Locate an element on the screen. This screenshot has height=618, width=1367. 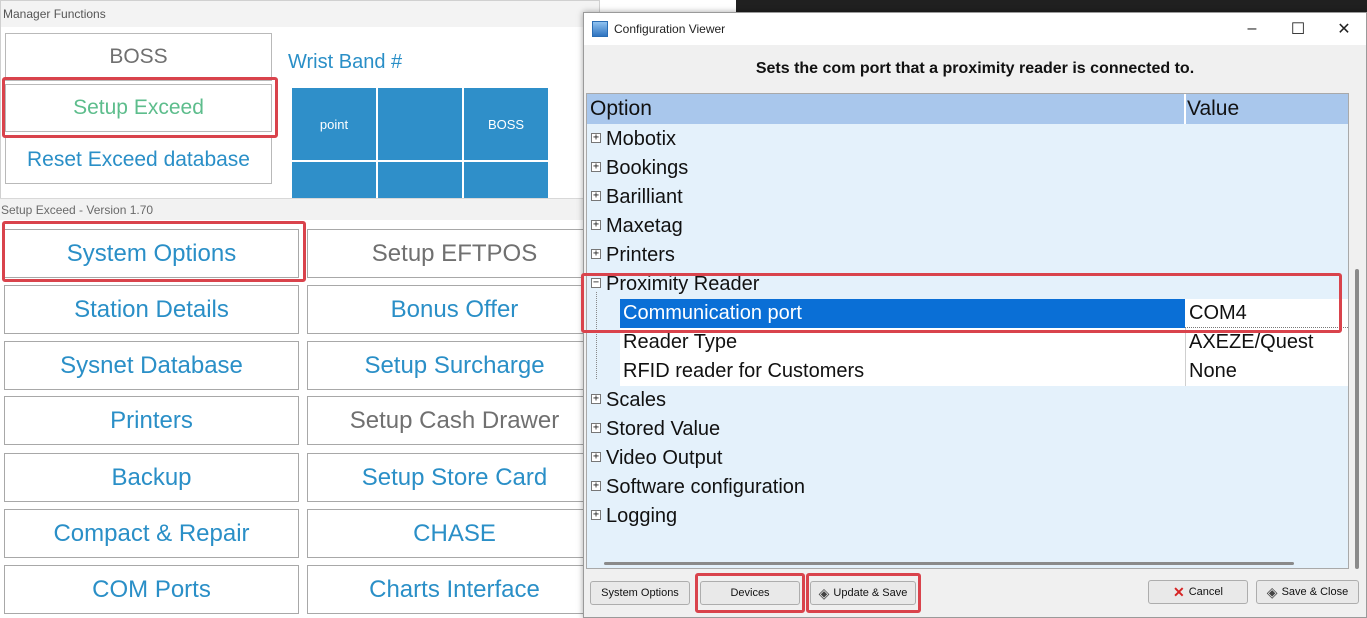
row-label: Printers is located at coordinates (640, 255).